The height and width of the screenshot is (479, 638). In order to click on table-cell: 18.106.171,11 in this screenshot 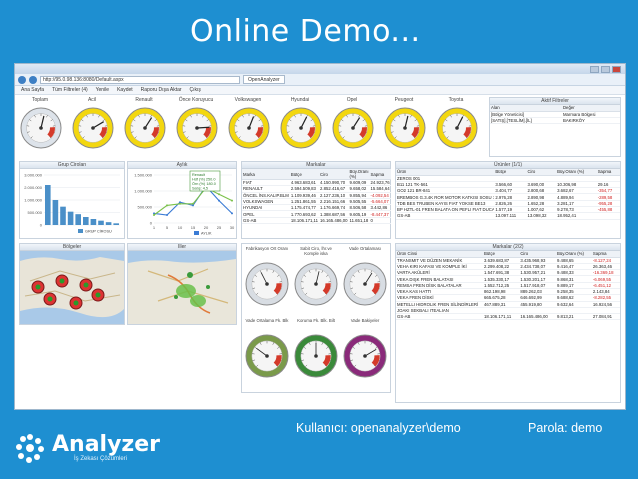, I will do `click(304, 221)`.